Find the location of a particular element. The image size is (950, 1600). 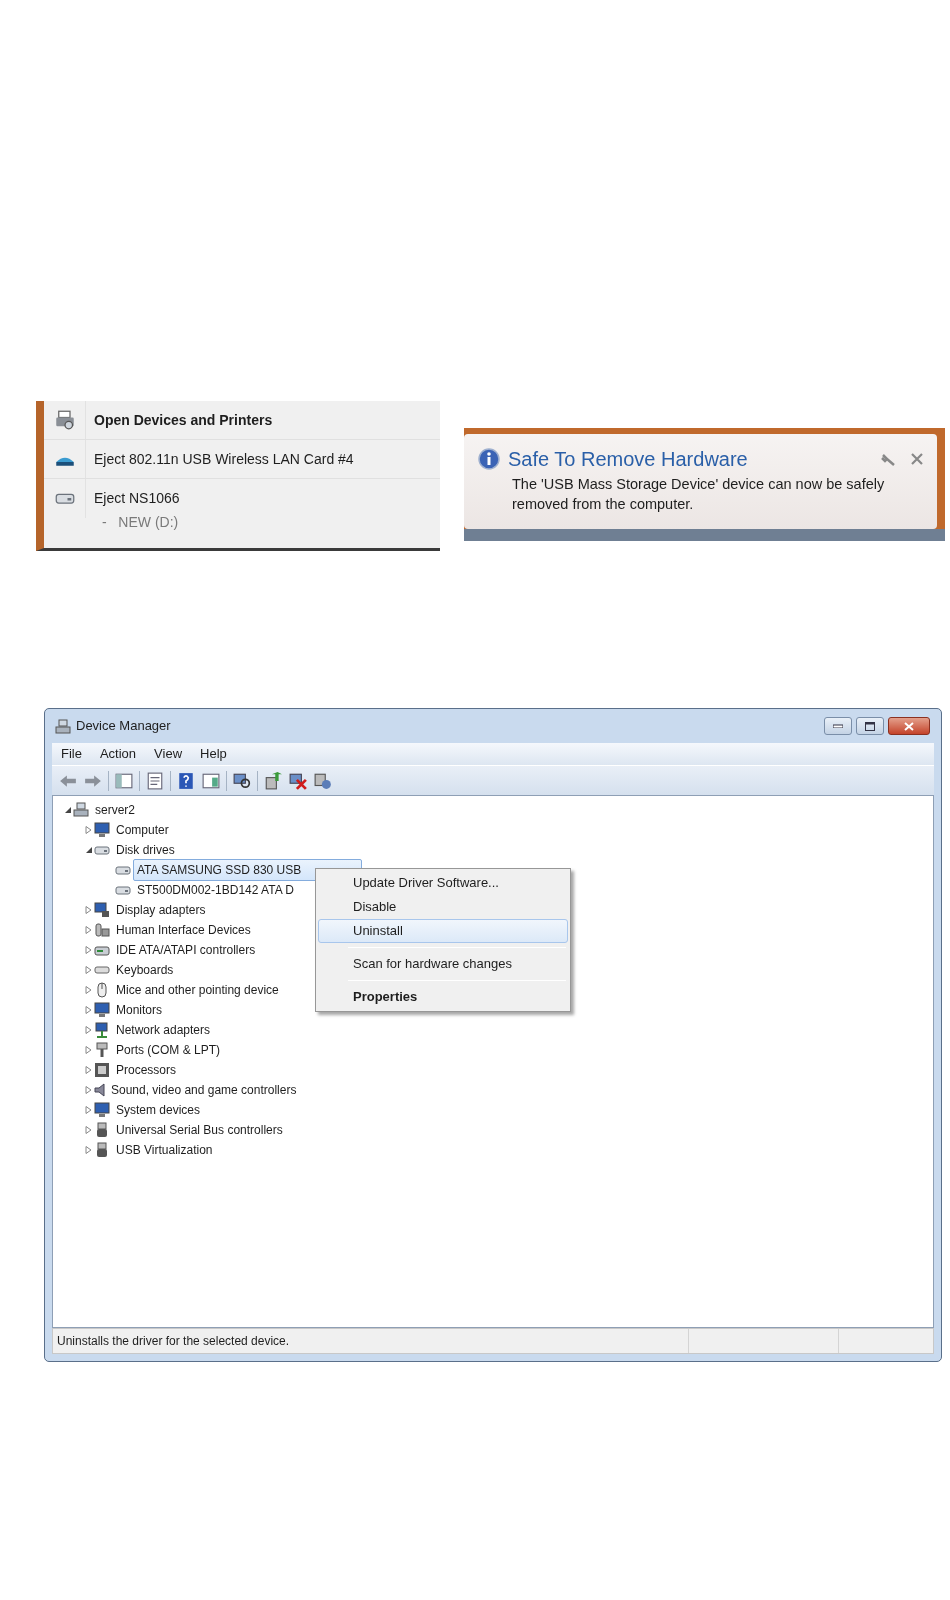

context-menu-item: Scan for hardware changes is located at coordinates (443, 964).